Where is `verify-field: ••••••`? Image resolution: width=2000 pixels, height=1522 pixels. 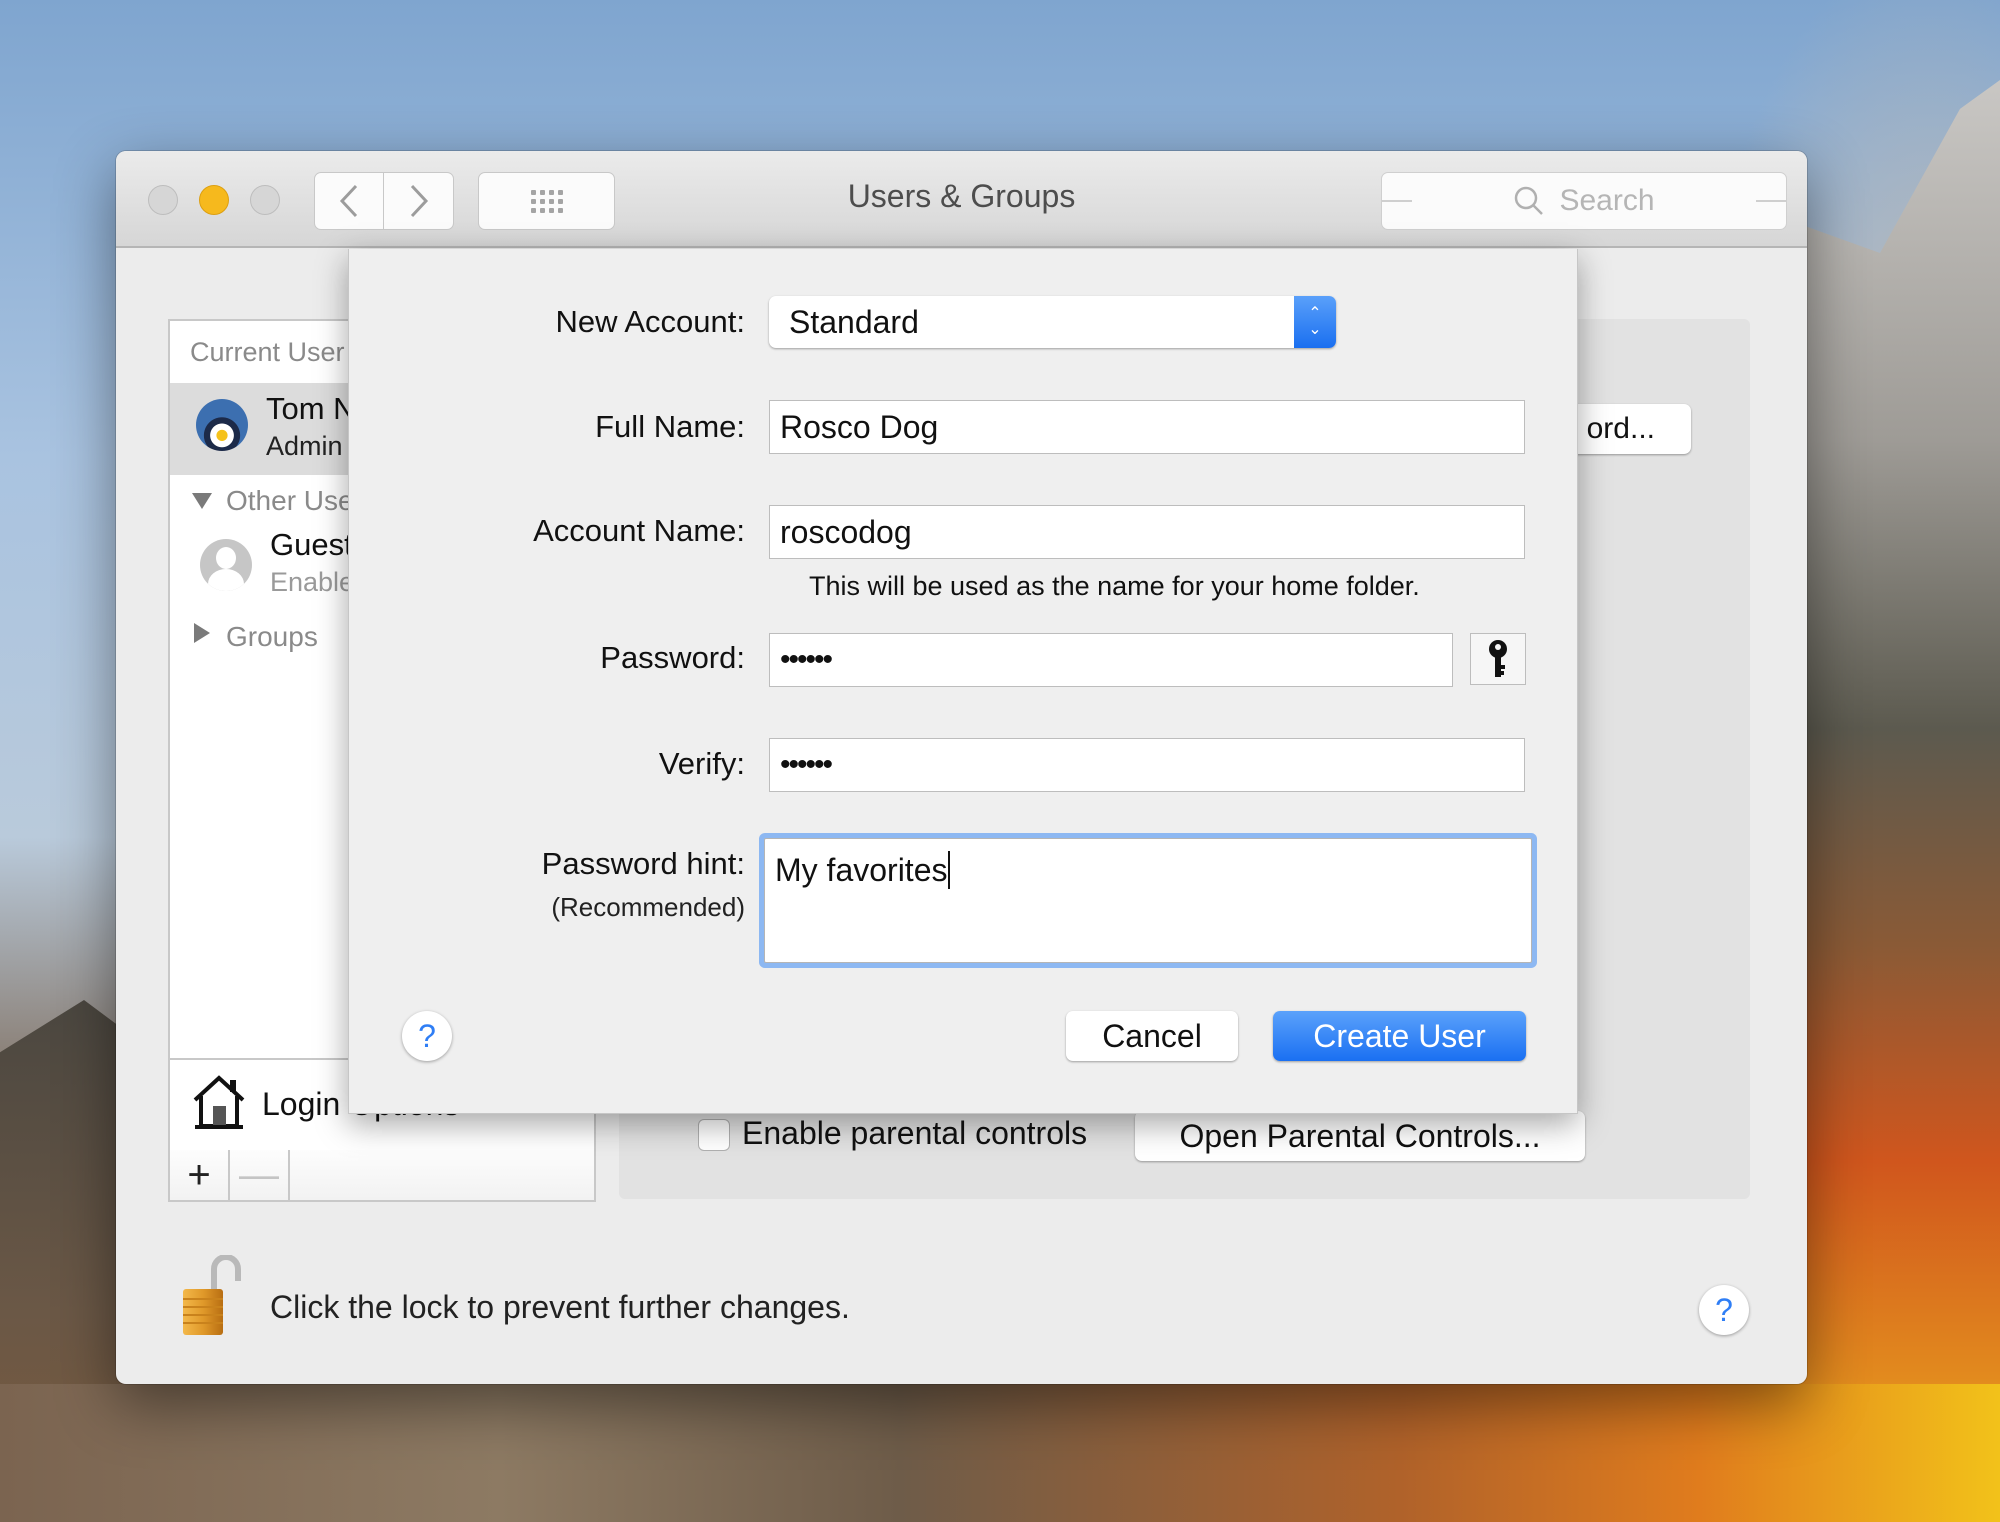 verify-field: •••••• is located at coordinates (1147, 765).